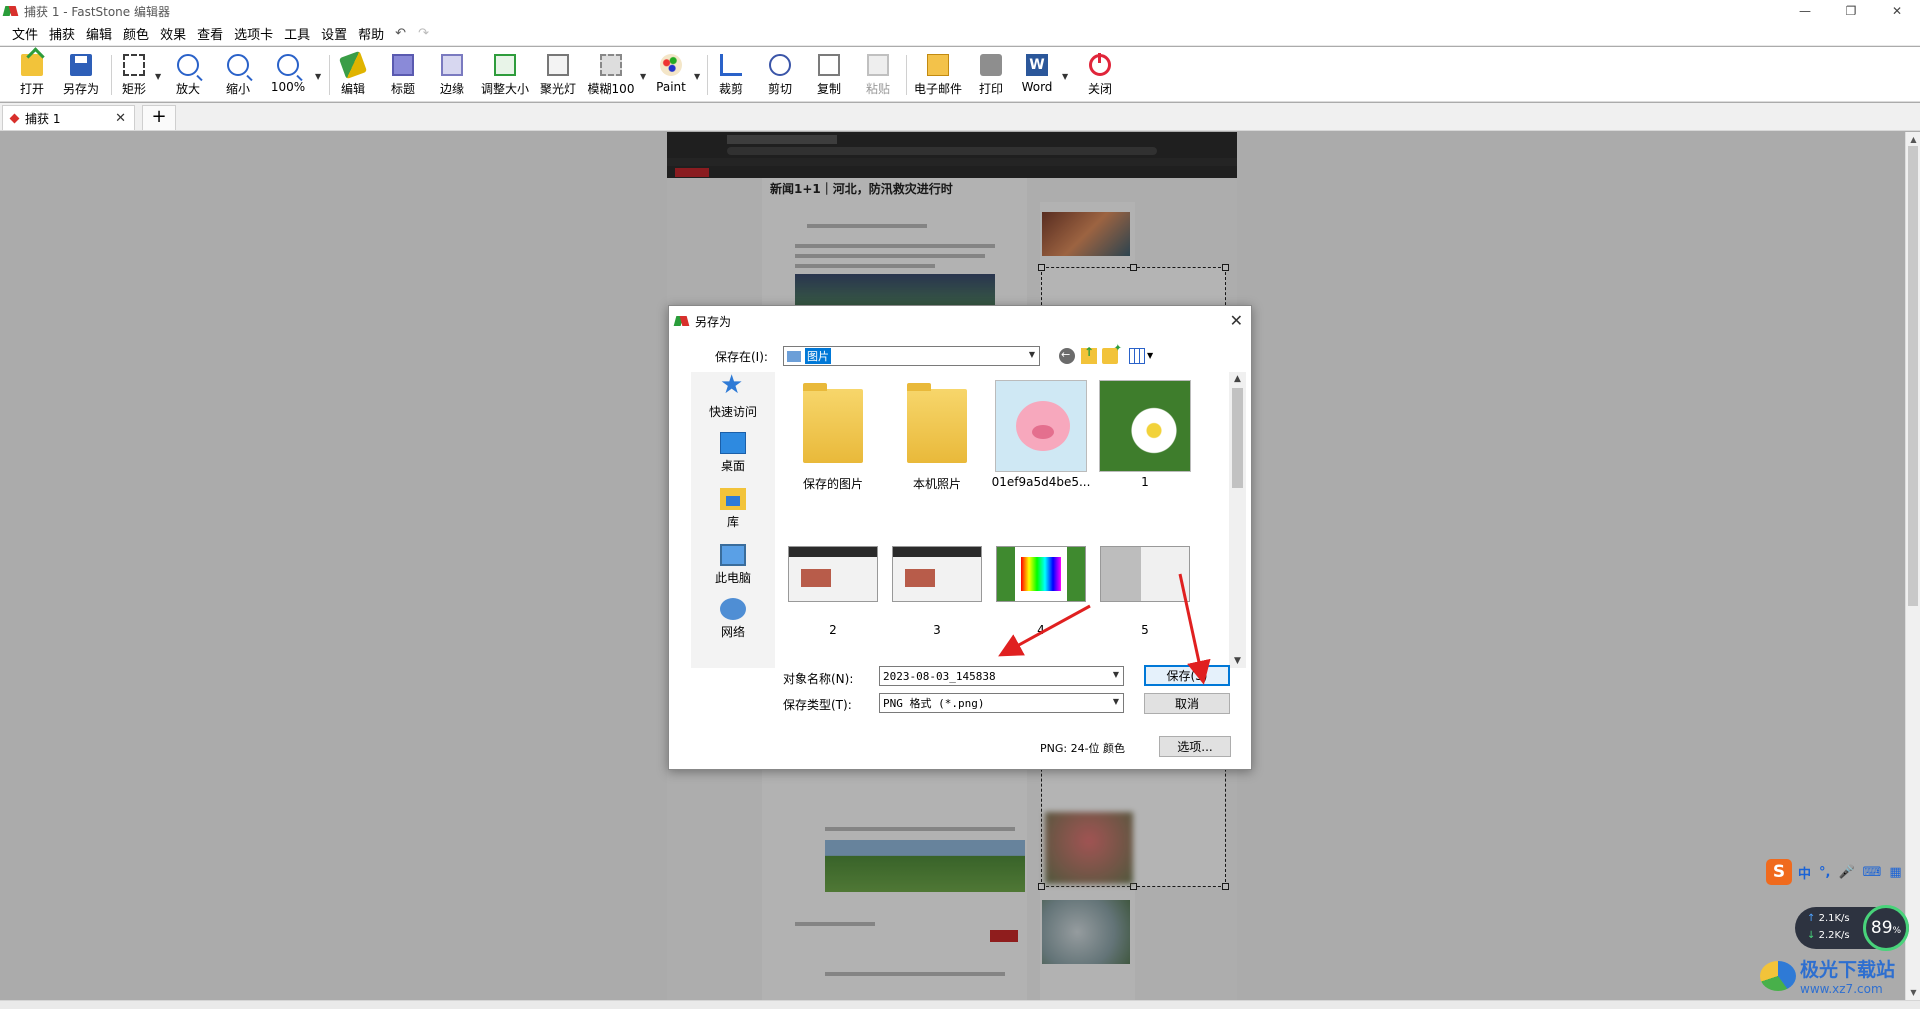 The image size is (1920, 1009). Describe the element at coordinates (1083, 748) in the screenshot. I see `format-info: PNG: 24-位 颜色` at that location.